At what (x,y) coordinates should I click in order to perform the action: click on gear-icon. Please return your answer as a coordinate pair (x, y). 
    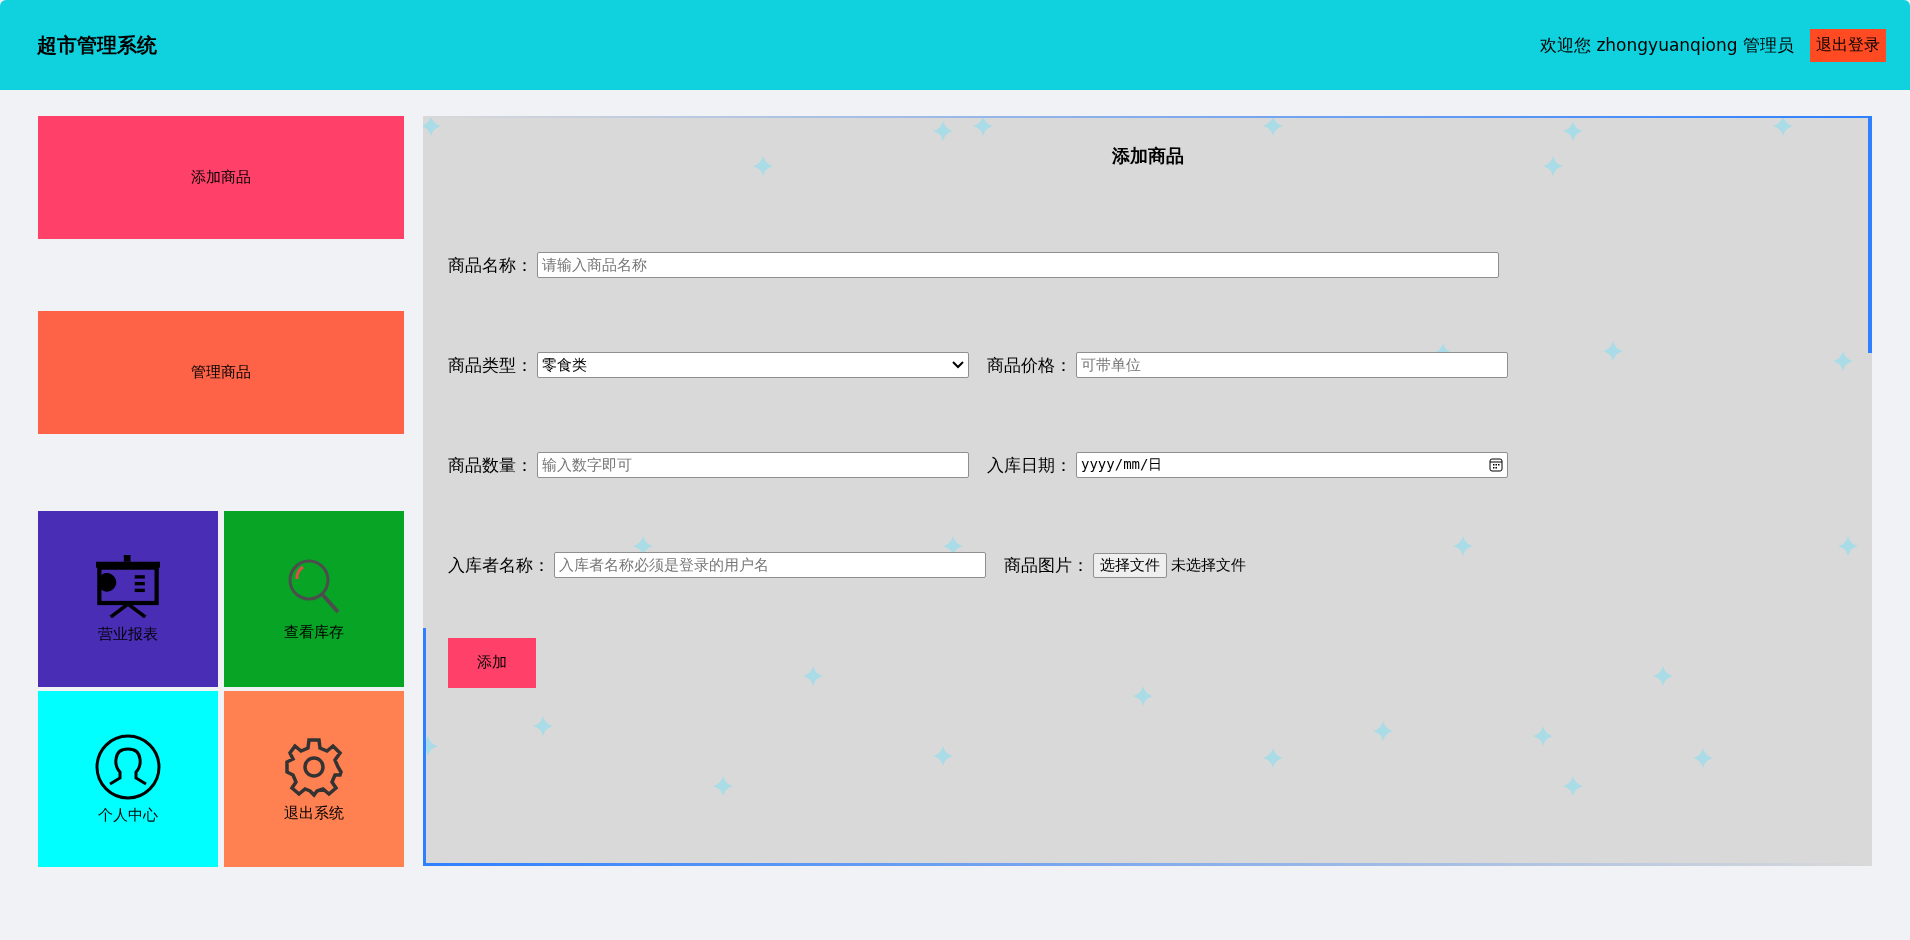
    Looking at the image, I should click on (314, 766).